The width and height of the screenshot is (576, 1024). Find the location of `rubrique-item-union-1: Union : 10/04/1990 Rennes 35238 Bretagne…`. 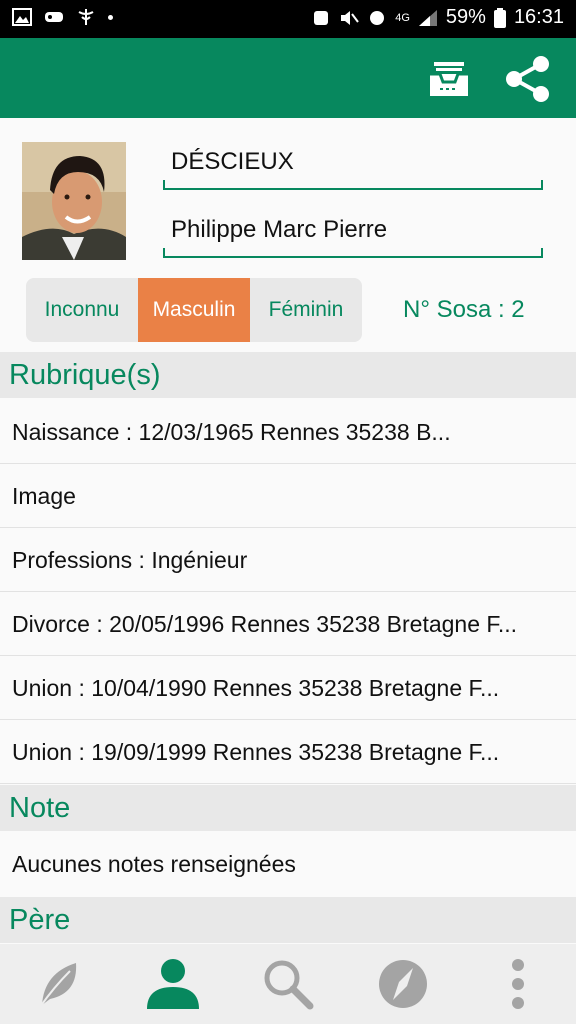

rubrique-item-union-1: Union : 10/04/1990 Rennes 35238 Bretagne… is located at coordinates (288, 688).